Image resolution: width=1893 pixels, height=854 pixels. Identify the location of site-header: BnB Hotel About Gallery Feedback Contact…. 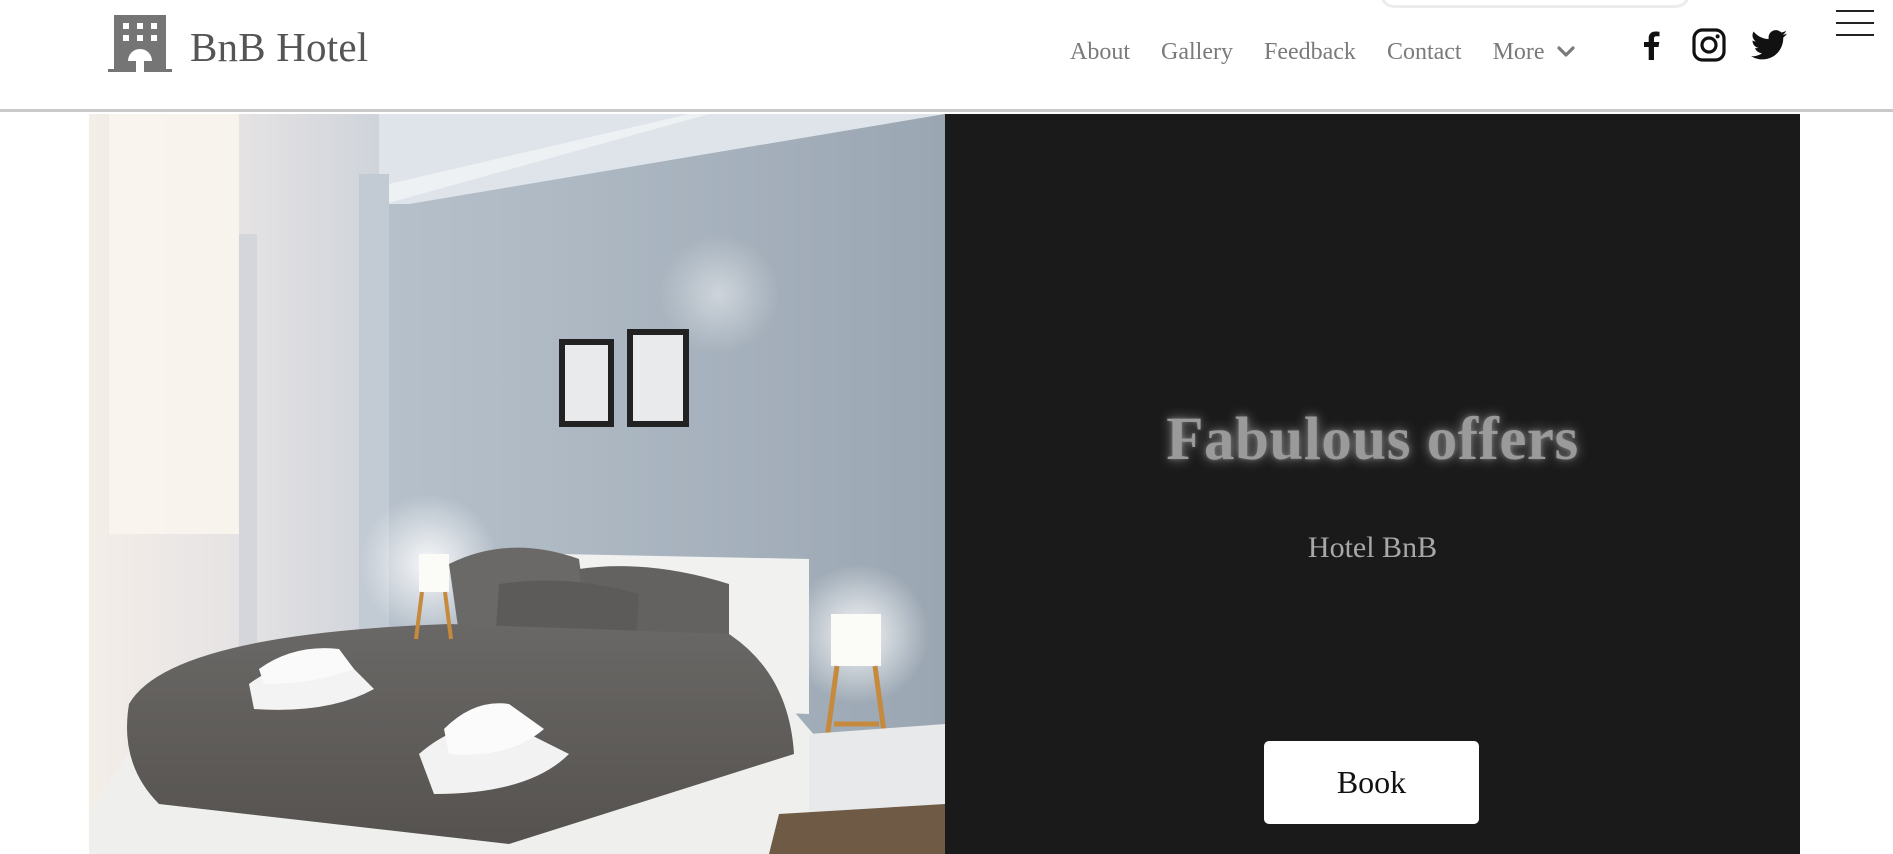
(946, 56).